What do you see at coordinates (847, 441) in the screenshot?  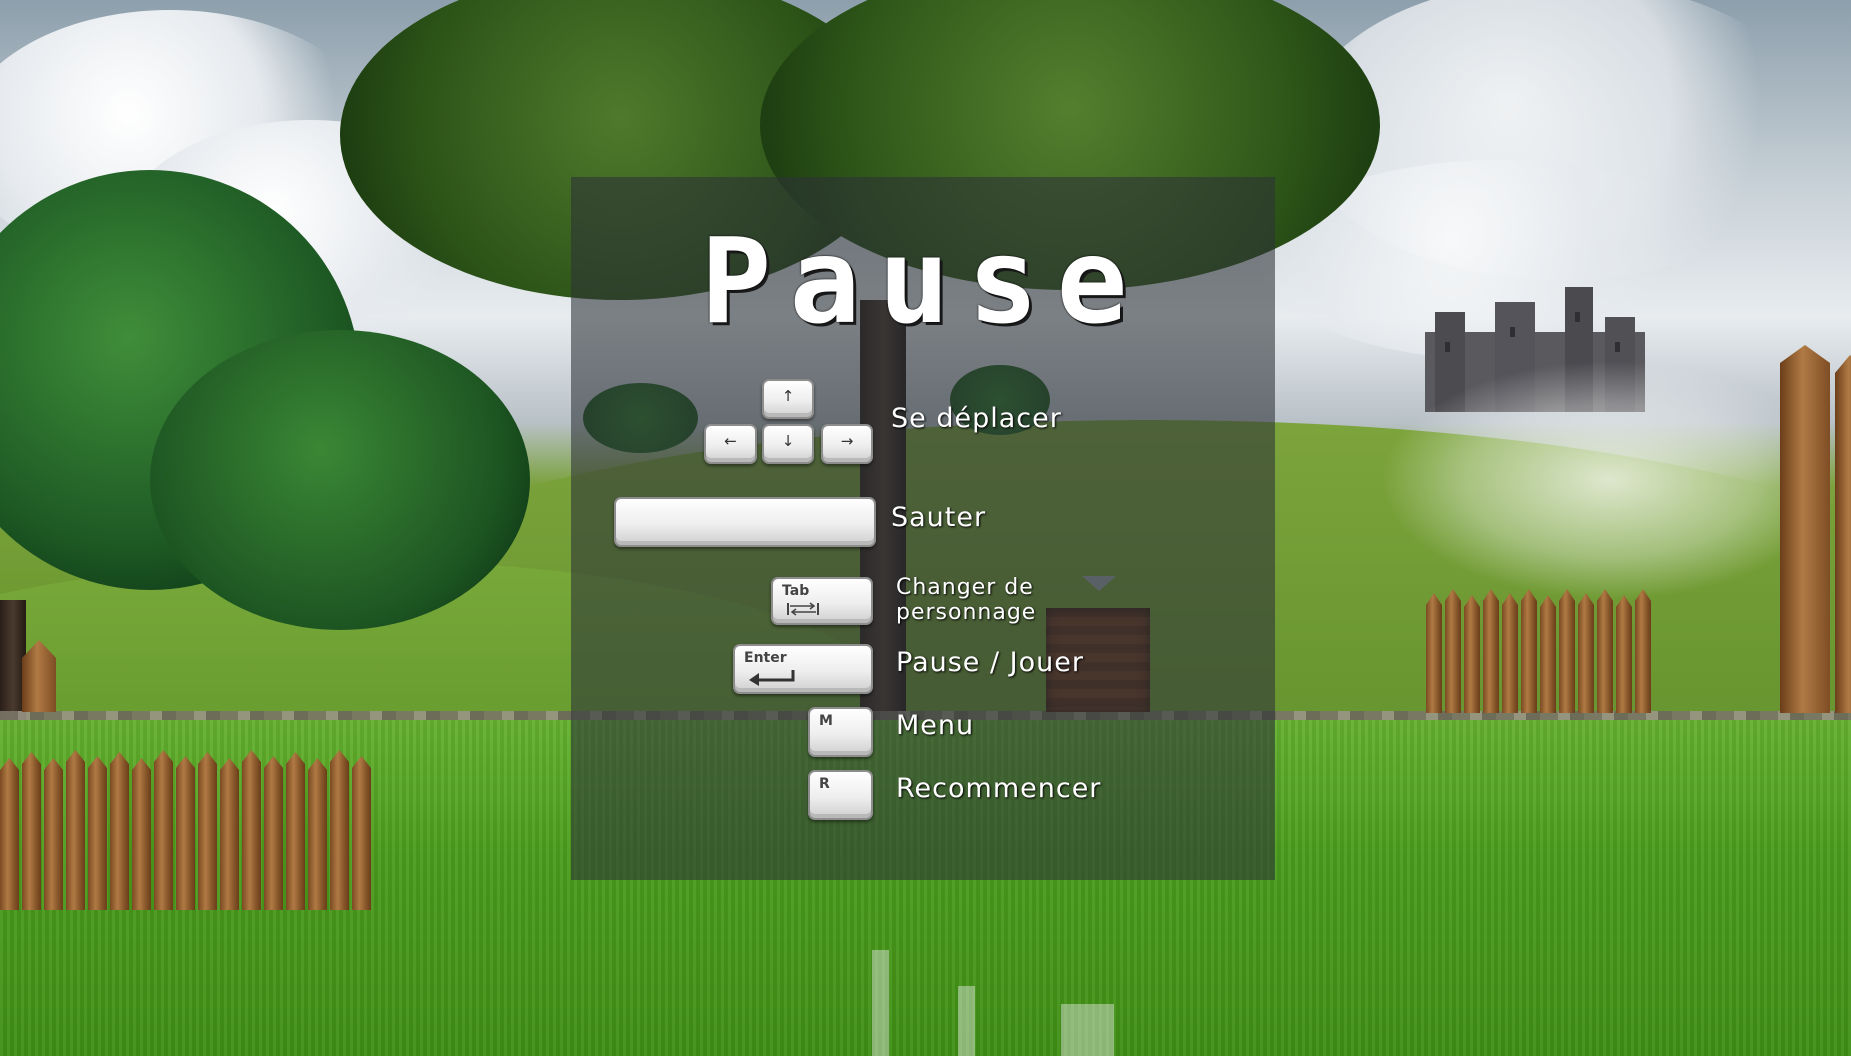 I see `arrow-right-glyph: →` at bounding box center [847, 441].